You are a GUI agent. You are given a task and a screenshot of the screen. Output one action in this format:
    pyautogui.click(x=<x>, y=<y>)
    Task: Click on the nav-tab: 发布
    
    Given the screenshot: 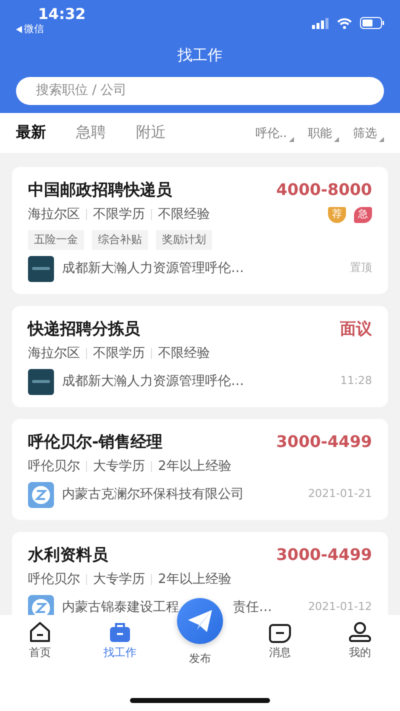 What is the action you would take?
    pyautogui.click(x=200, y=659)
    